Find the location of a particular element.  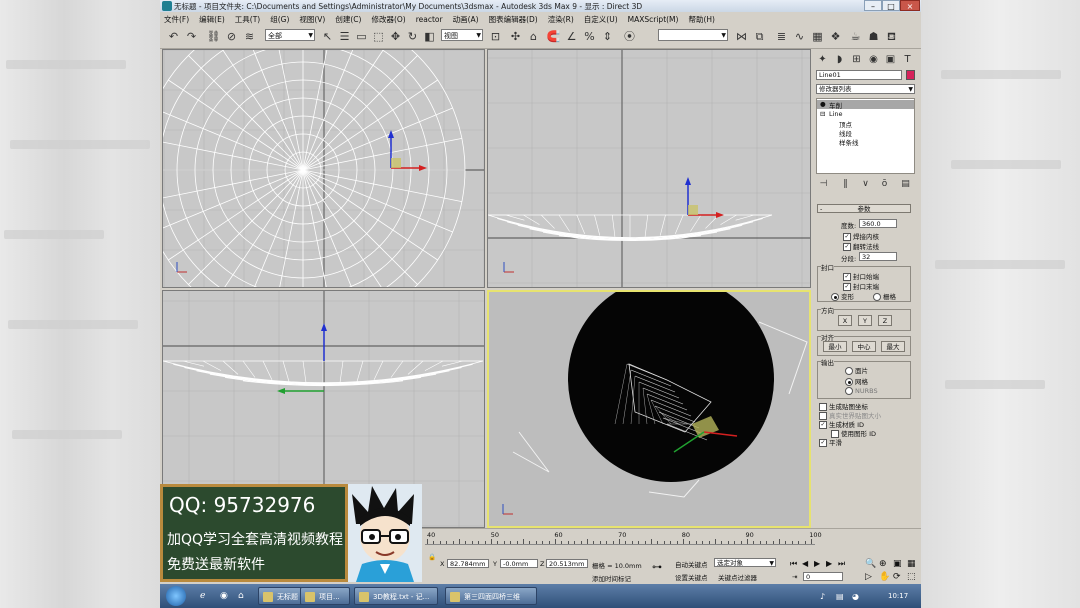

curve-editor-icon: ∿ is located at coordinates (799, 36).